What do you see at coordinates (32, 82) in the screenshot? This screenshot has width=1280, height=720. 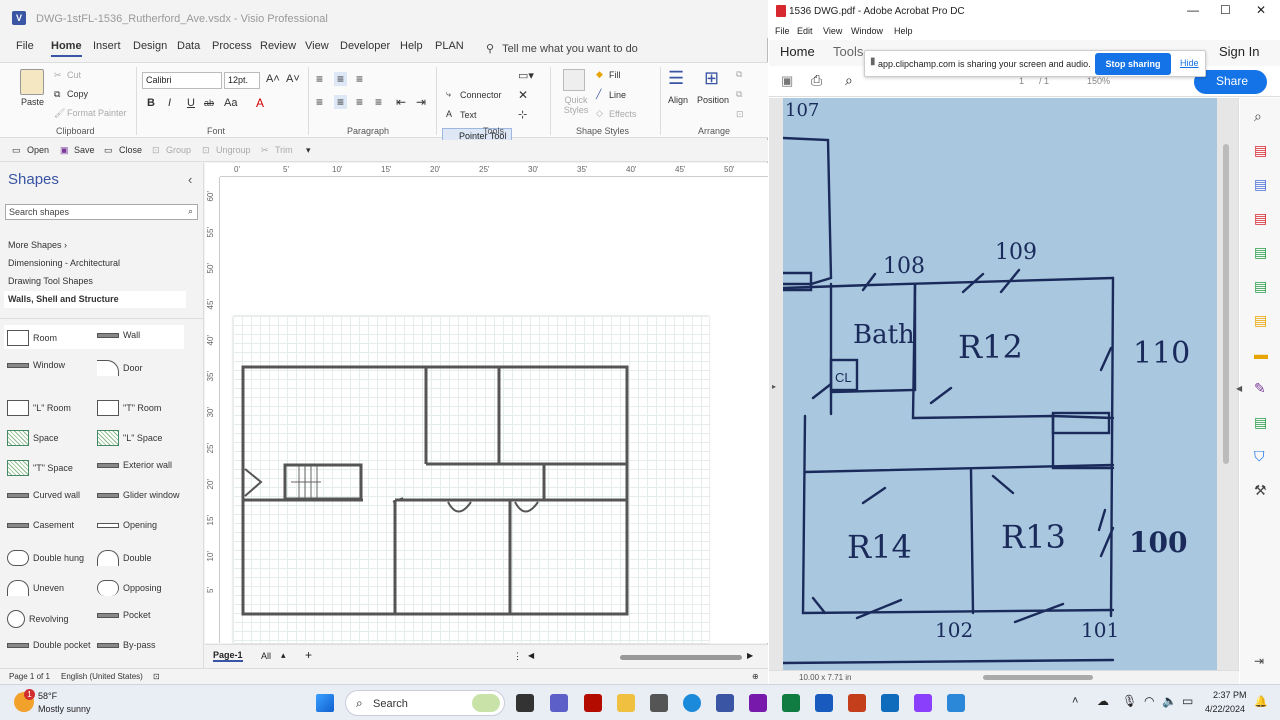 I see `paste-icon` at bounding box center [32, 82].